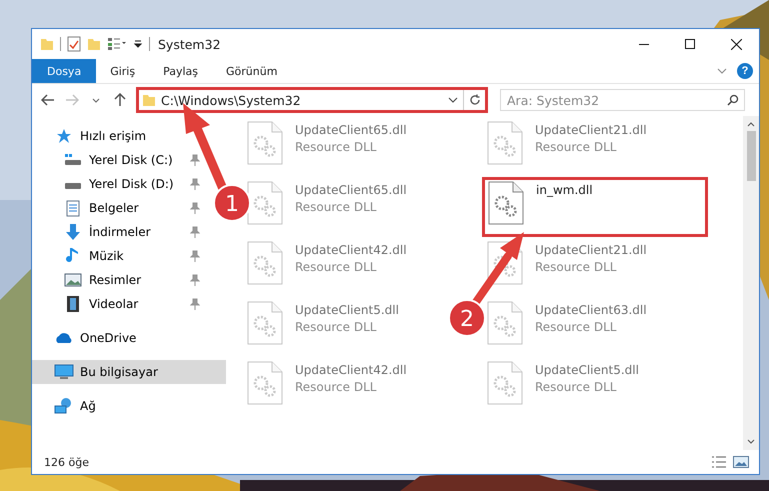 This screenshot has height=491, width=769. What do you see at coordinates (48, 100) in the screenshot?
I see `back-arrow-icon` at bounding box center [48, 100].